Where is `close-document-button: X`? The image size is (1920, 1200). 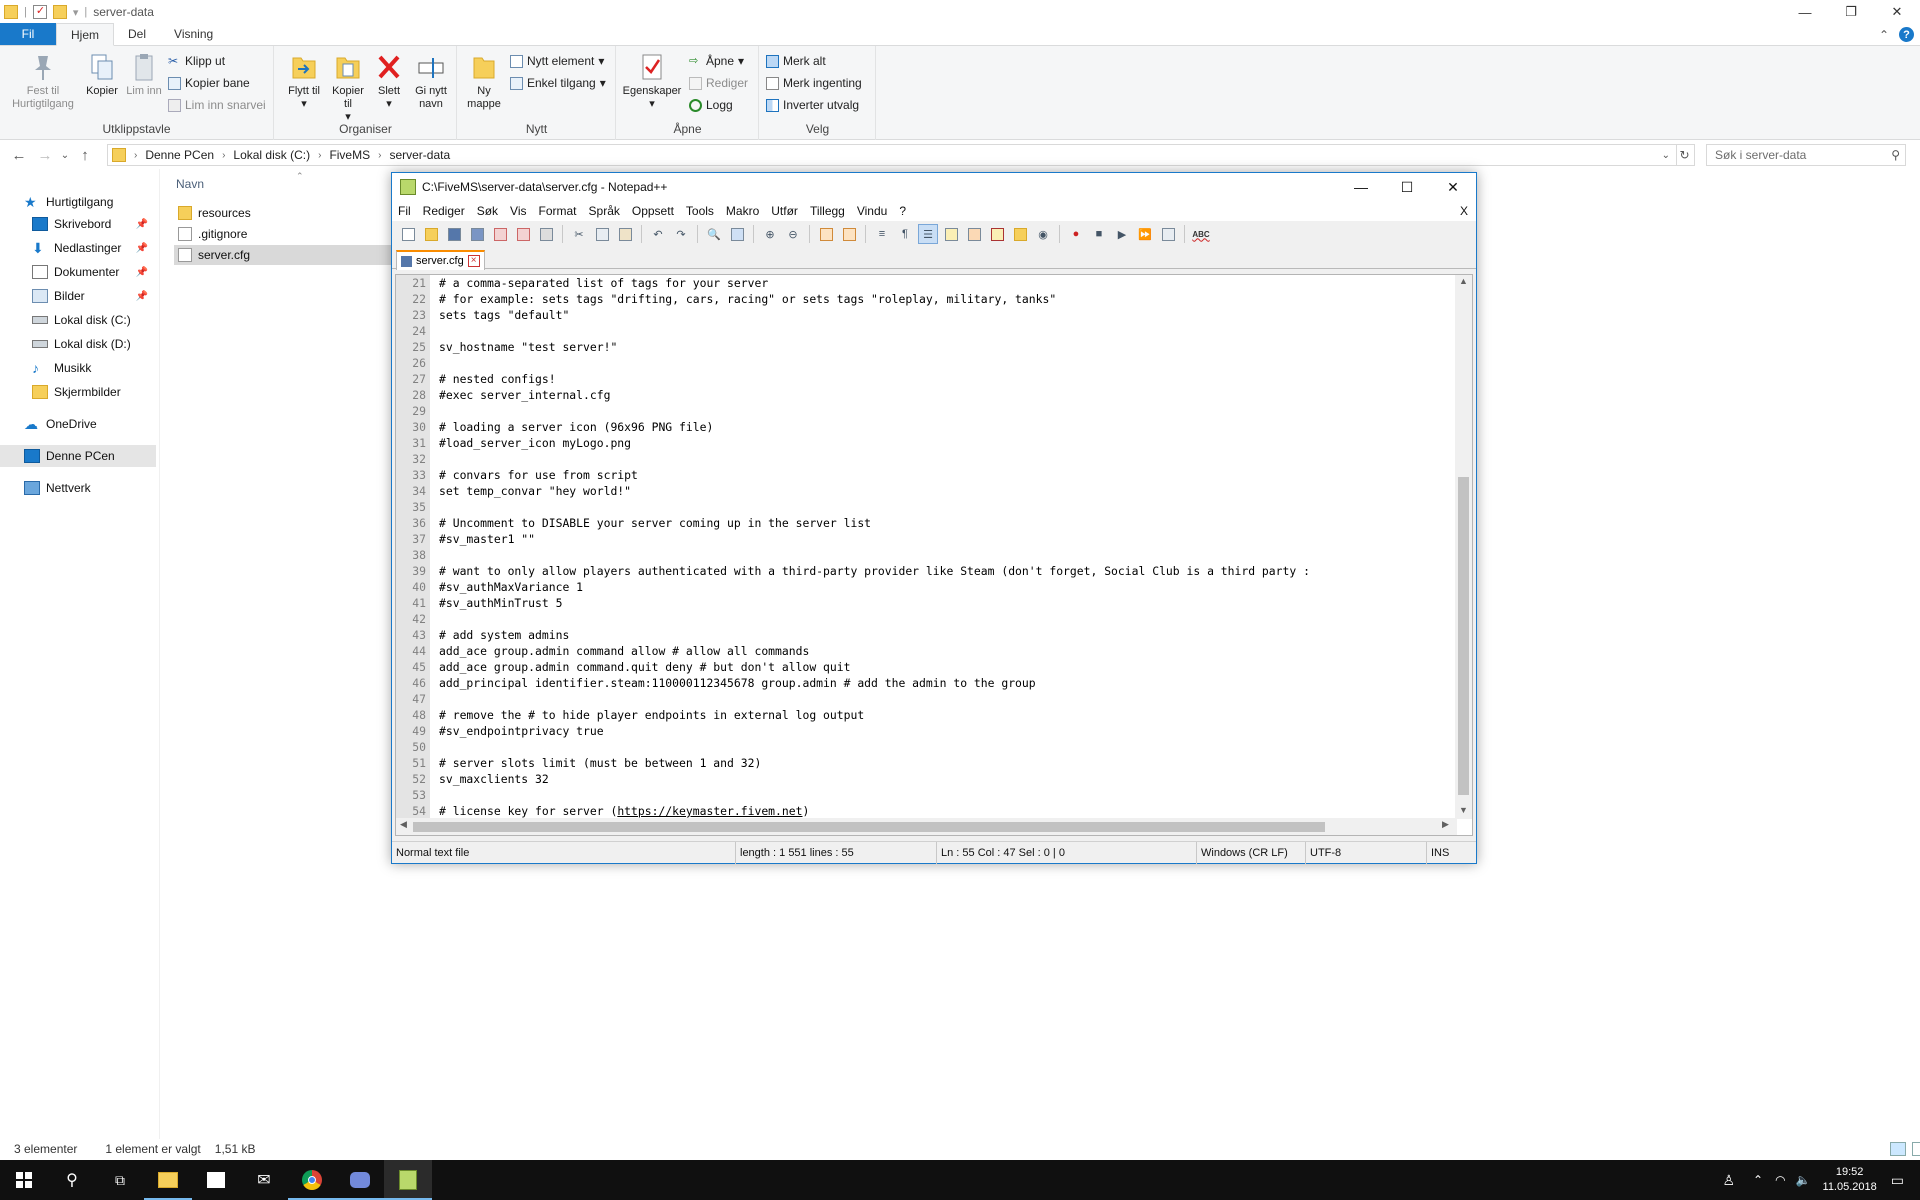 close-document-button: X is located at coordinates (1464, 211).